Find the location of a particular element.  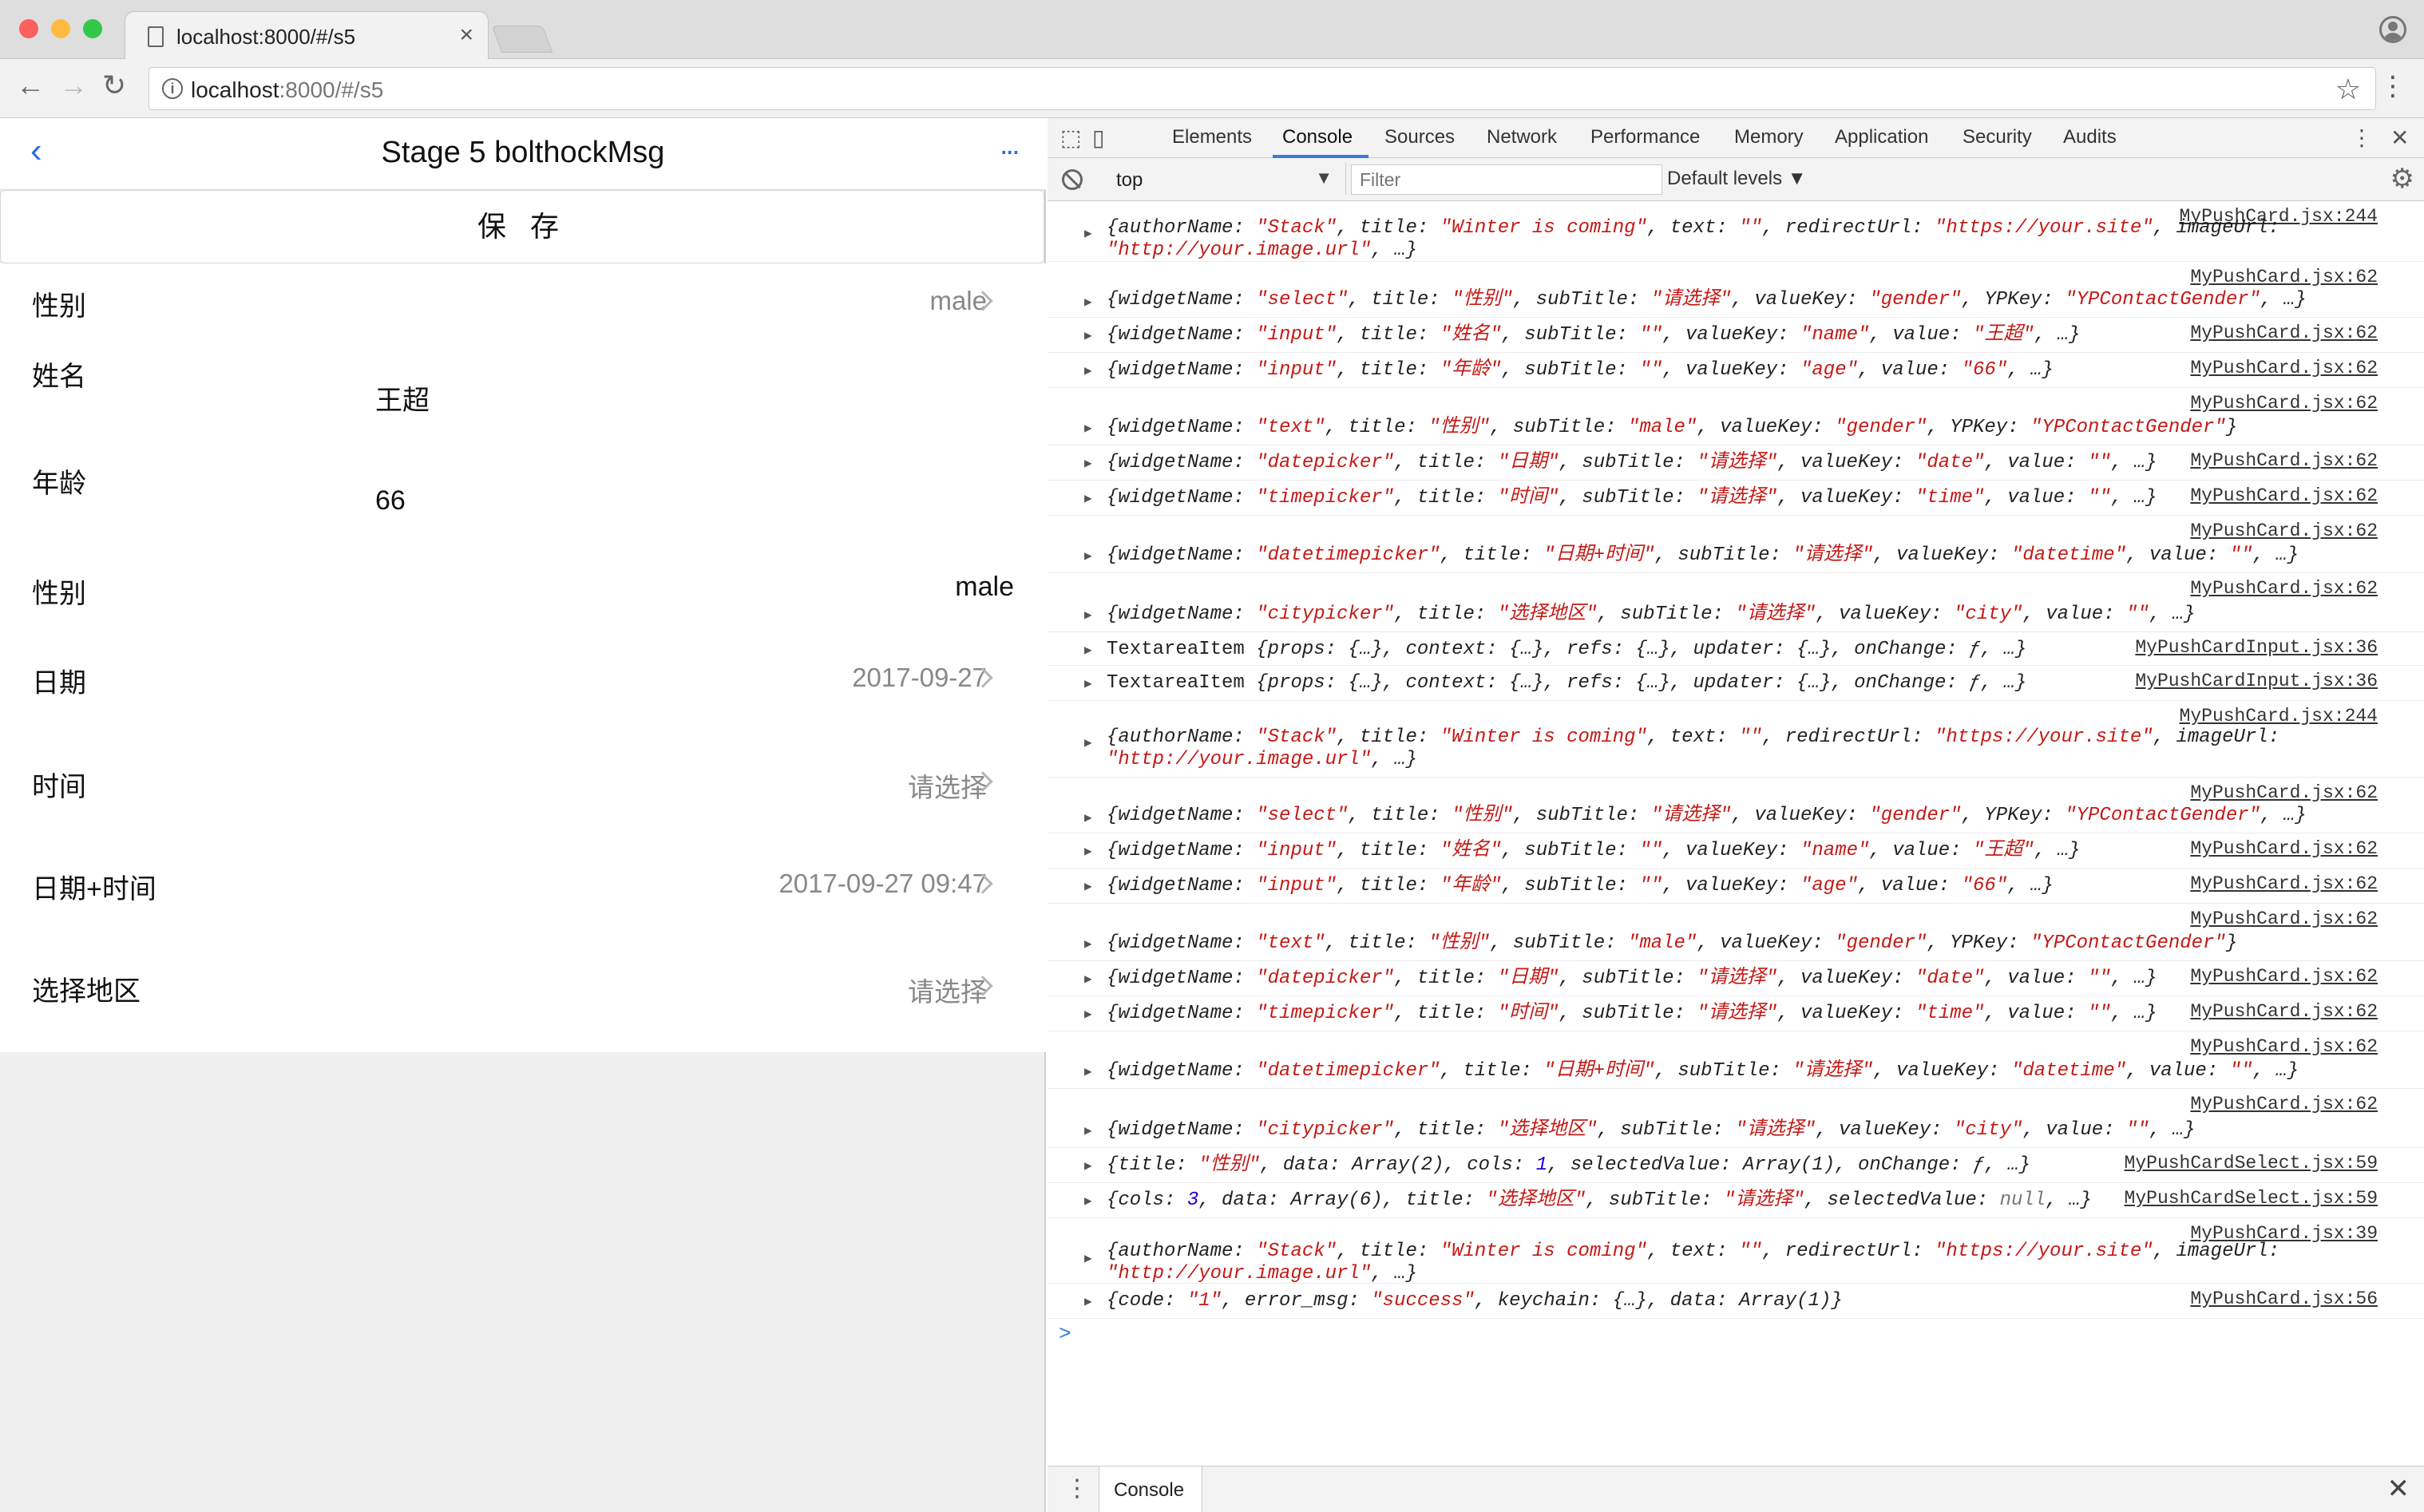

browser-tab: localhost:8000/#/s5 × is located at coordinates (307, 36).